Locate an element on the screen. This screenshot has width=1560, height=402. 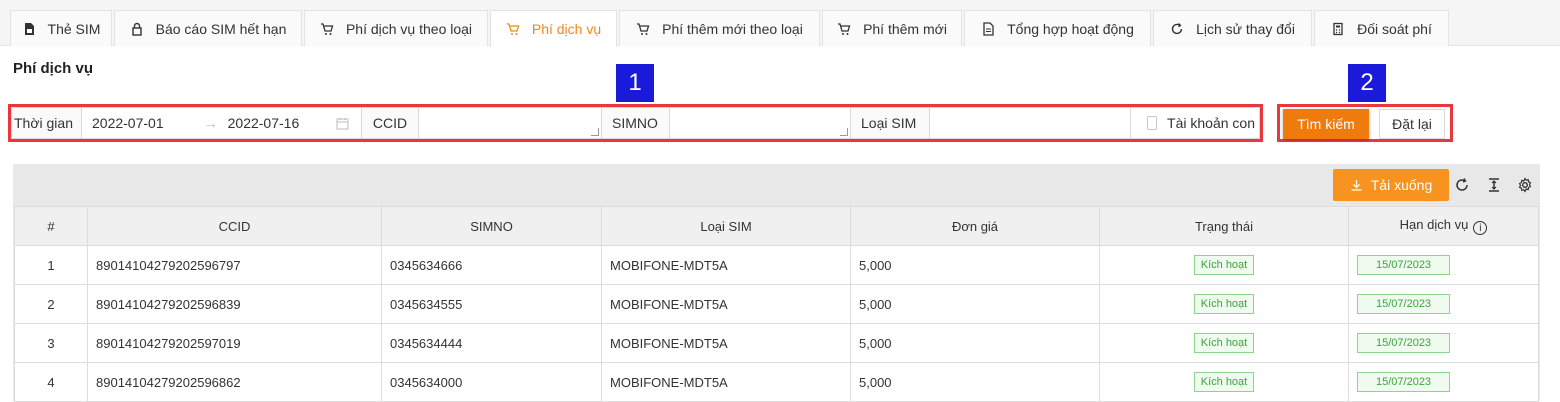
simno-cell: 0345634444 is located at coordinates (491, 343).